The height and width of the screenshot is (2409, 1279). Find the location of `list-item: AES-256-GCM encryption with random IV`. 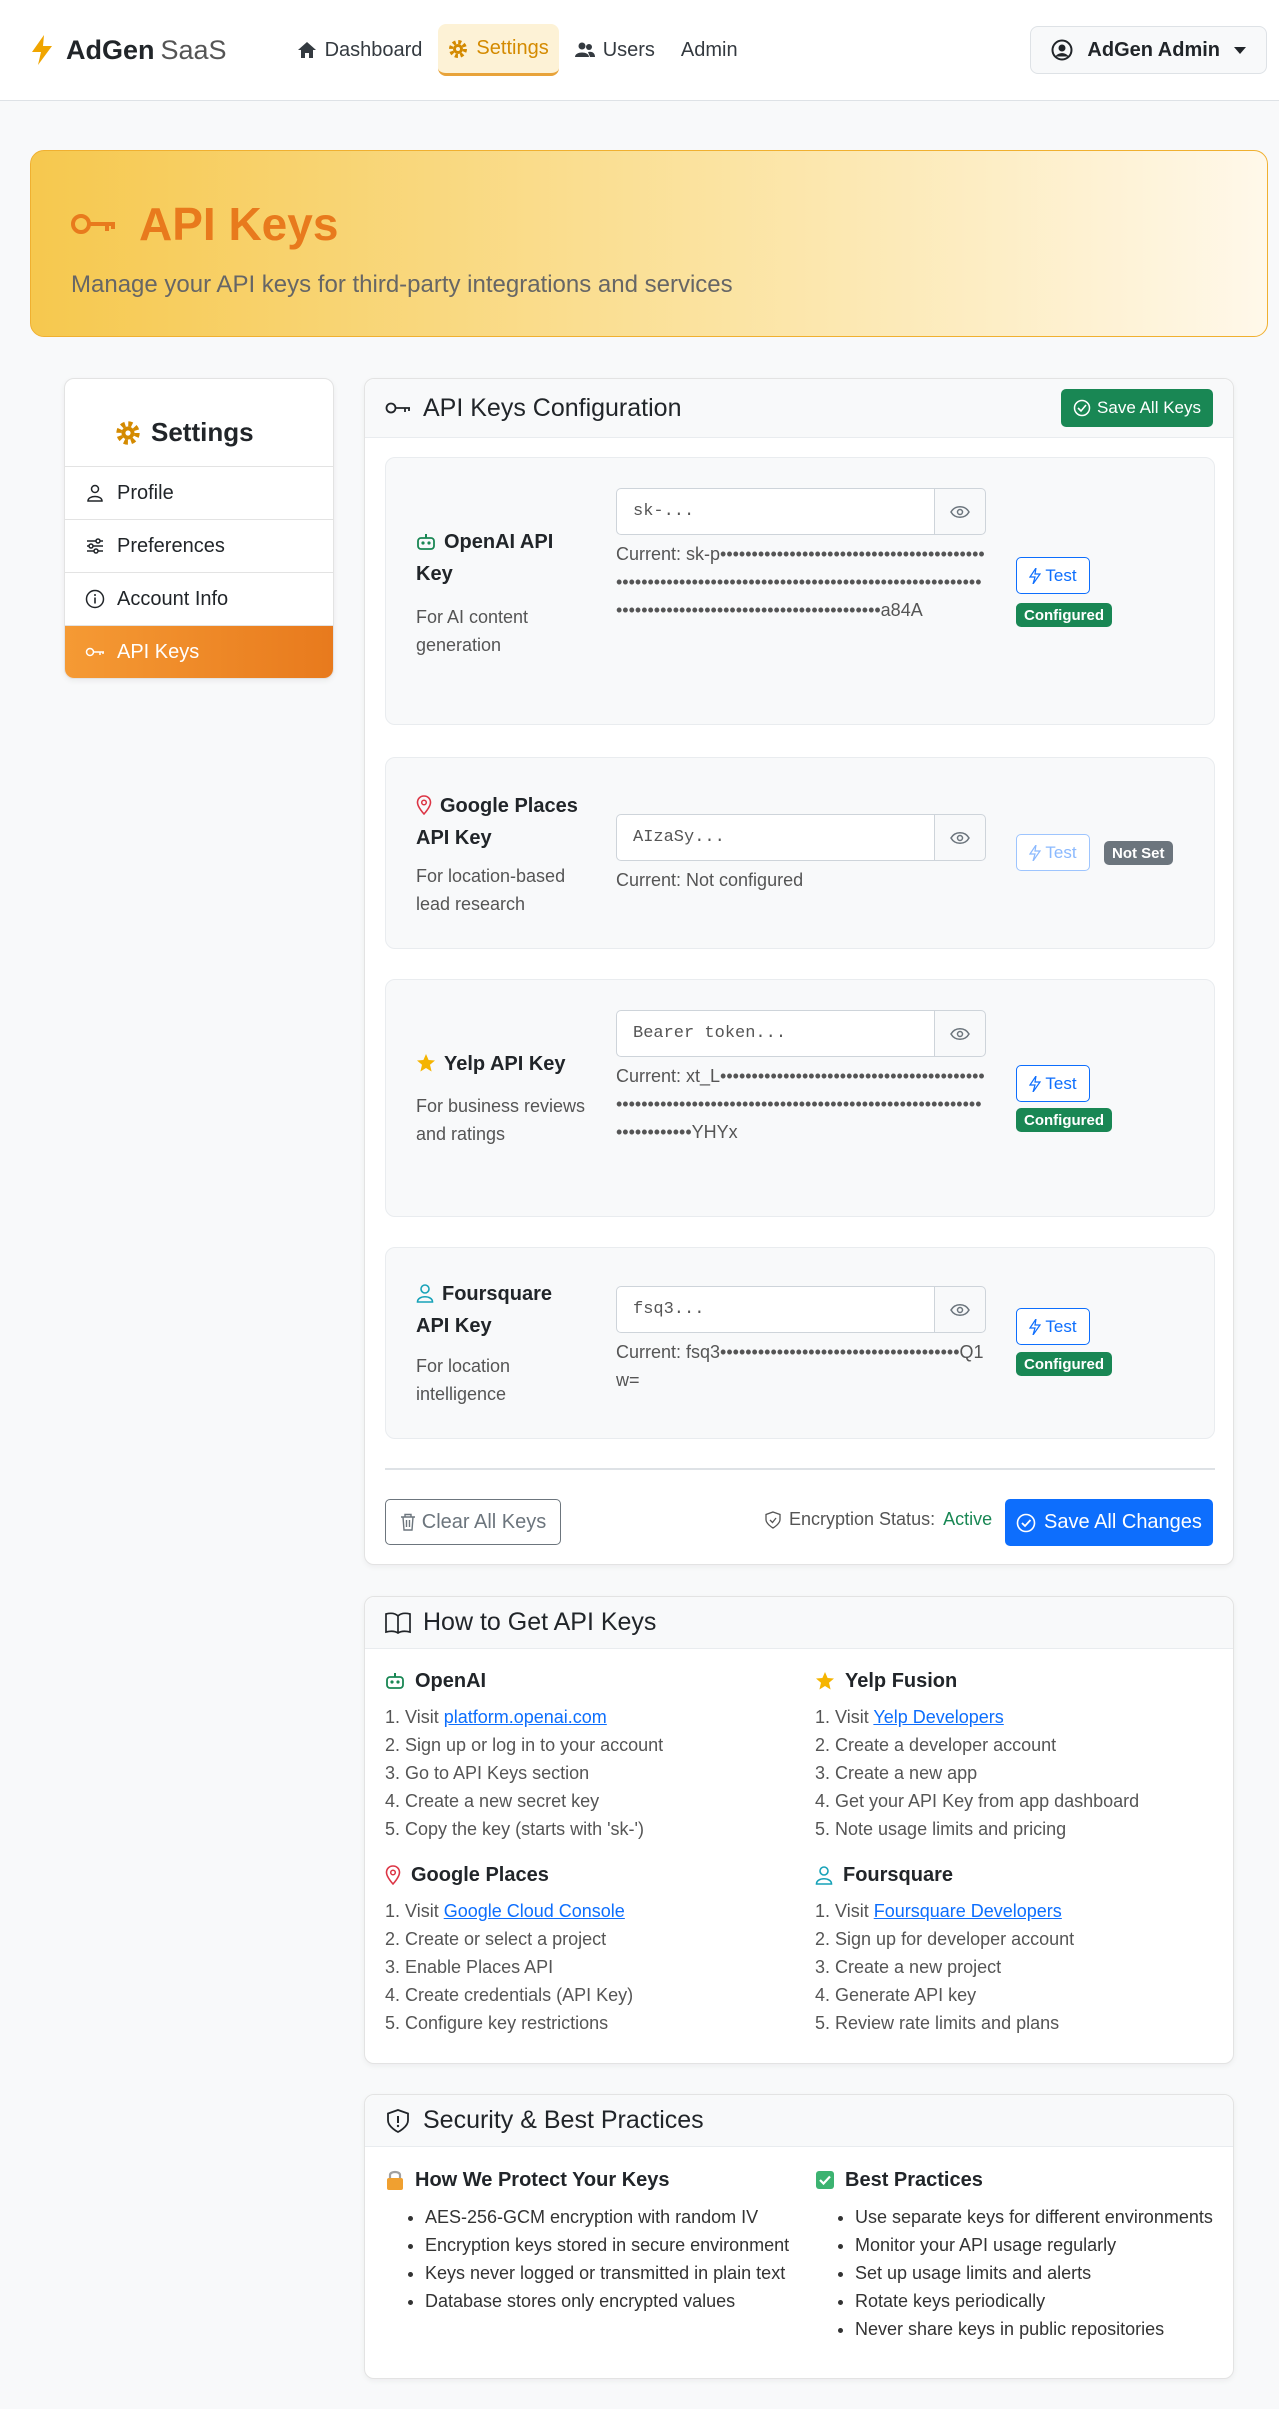

list-item: AES-256-GCM encryption with random IV is located at coordinates (615, 2217).